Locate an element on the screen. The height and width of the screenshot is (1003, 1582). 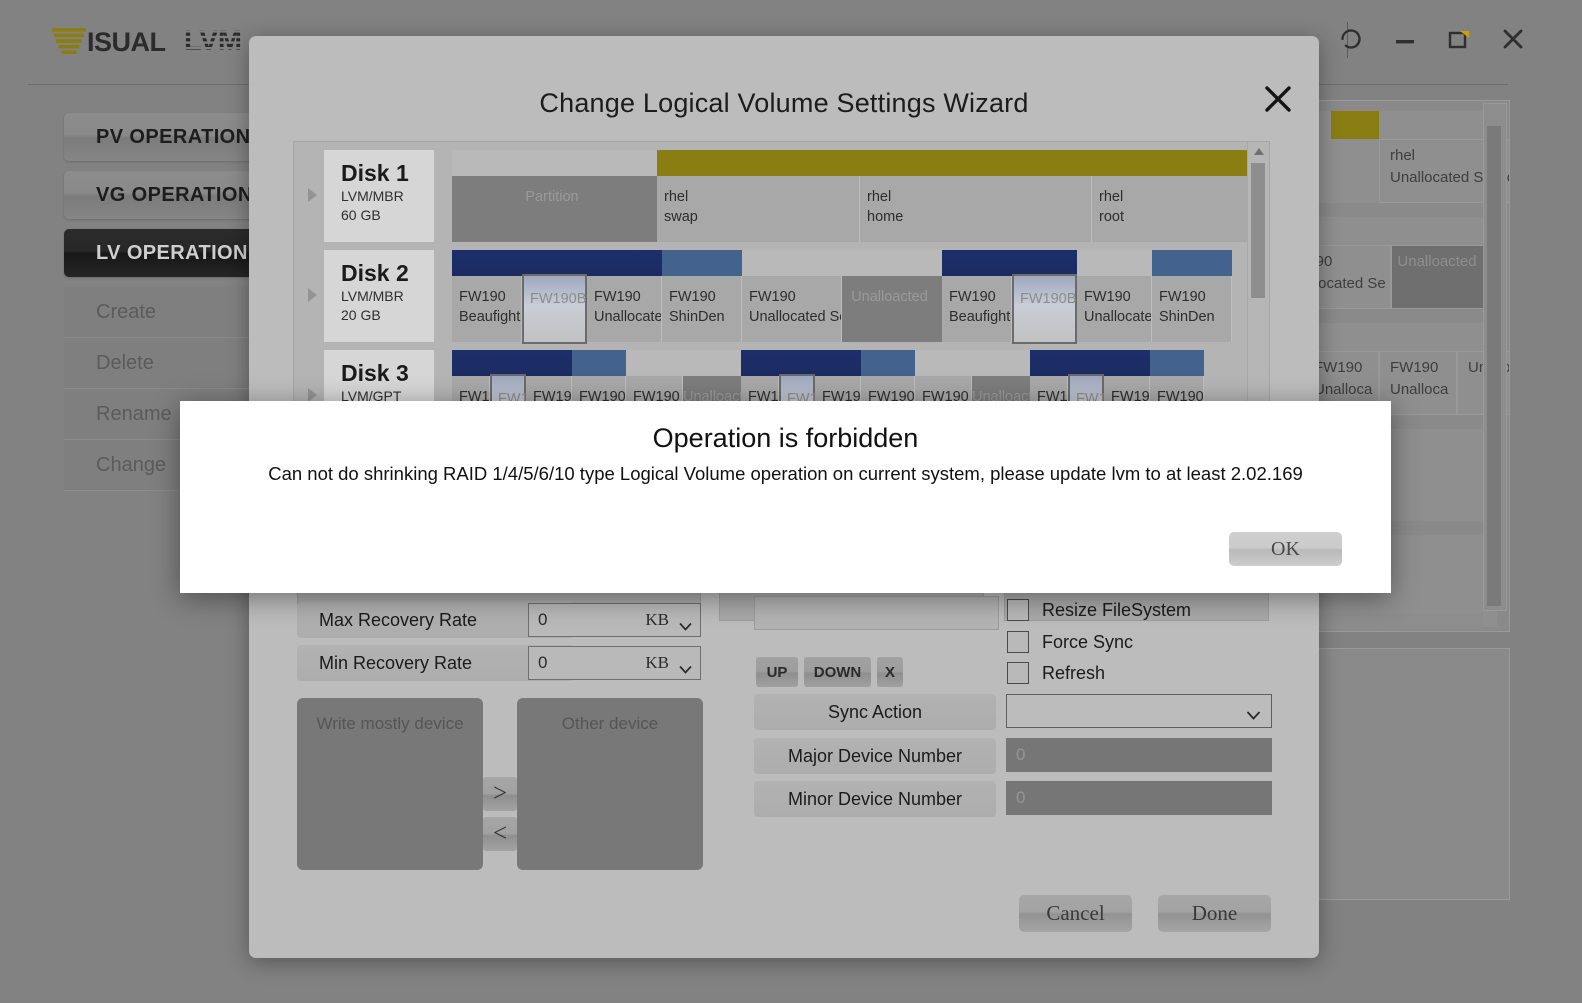
logo-v-icon is located at coordinates (69, 42).